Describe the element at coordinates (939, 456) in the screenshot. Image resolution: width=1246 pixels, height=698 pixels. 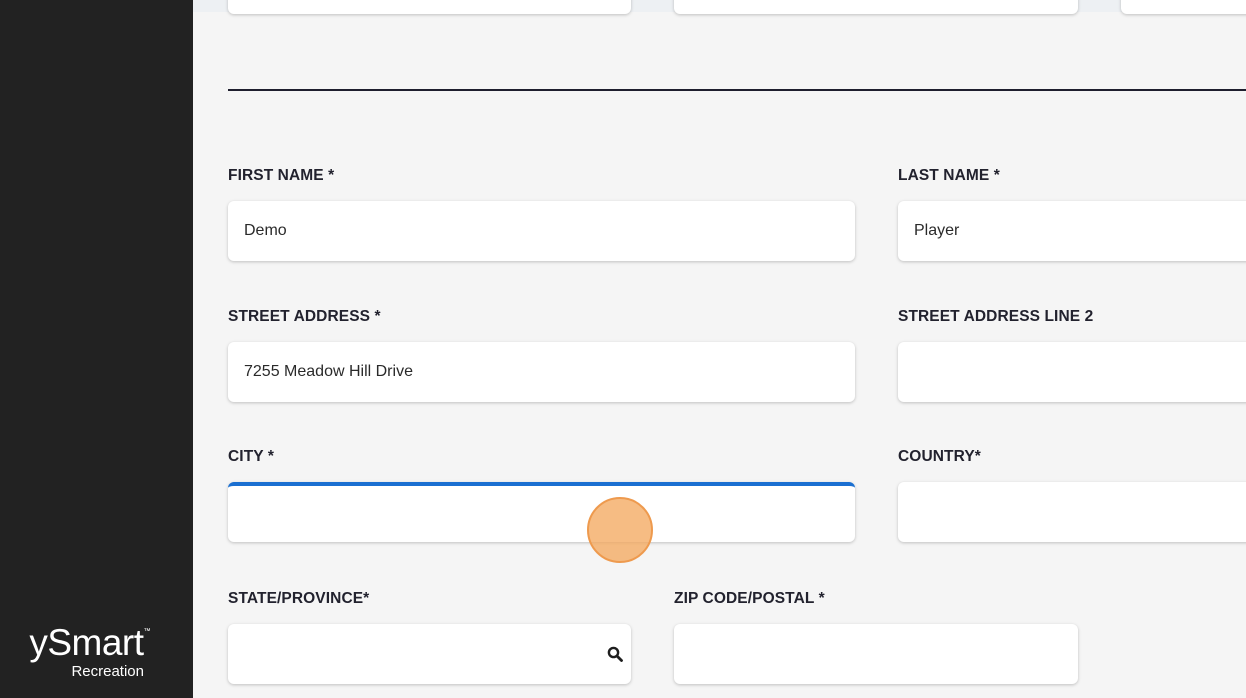
I see `country-label: COUNTRY*` at that location.